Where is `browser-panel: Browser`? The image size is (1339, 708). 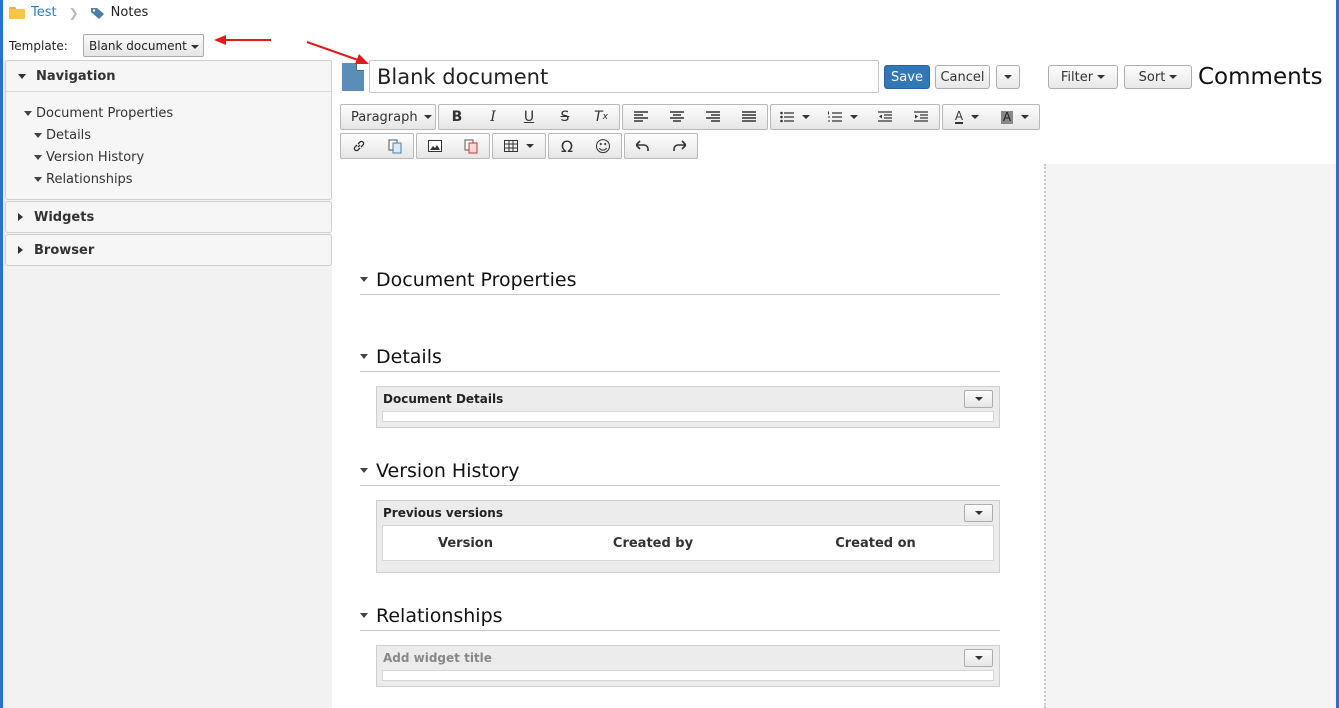 browser-panel: Browser is located at coordinates (168, 250).